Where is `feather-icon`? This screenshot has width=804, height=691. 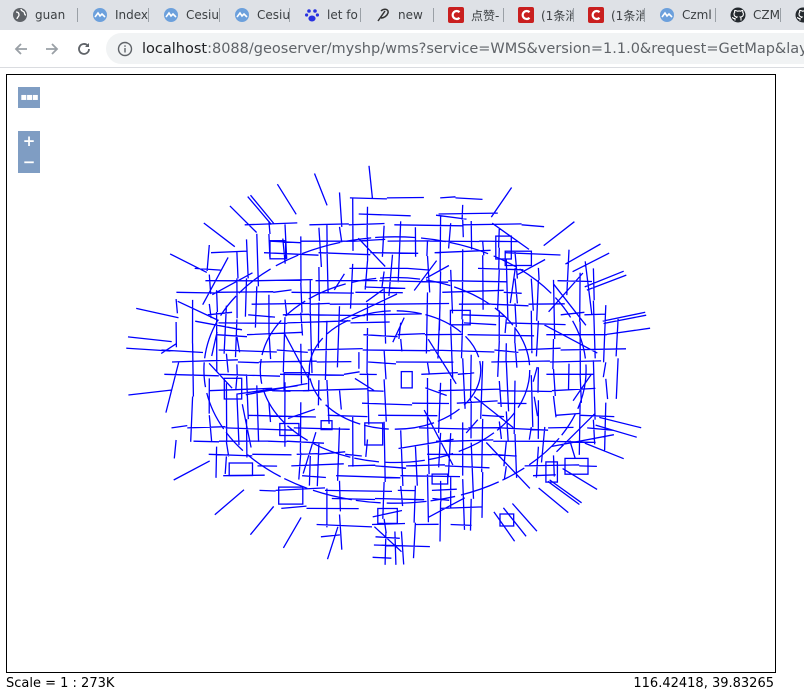
feather-icon is located at coordinates (383, 15).